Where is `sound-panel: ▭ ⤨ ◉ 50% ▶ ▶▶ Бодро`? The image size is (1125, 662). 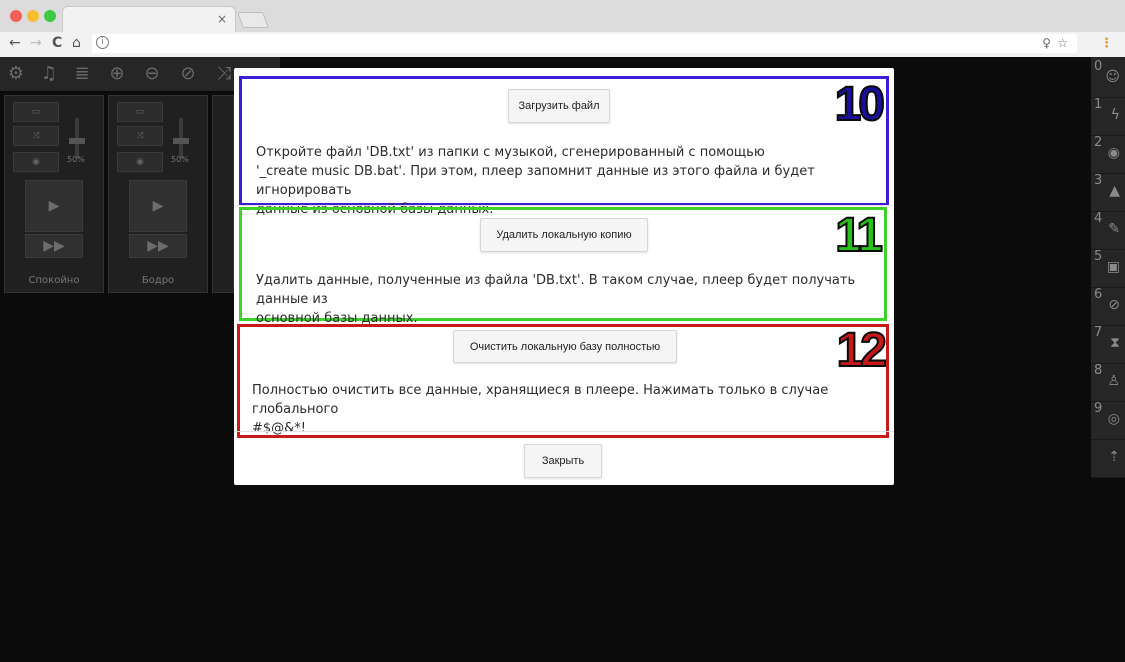
sound-panel: ▭ ⤨ ◉ 50% ▶ ▶▶ Бодро is located at coordinates (158, 194).